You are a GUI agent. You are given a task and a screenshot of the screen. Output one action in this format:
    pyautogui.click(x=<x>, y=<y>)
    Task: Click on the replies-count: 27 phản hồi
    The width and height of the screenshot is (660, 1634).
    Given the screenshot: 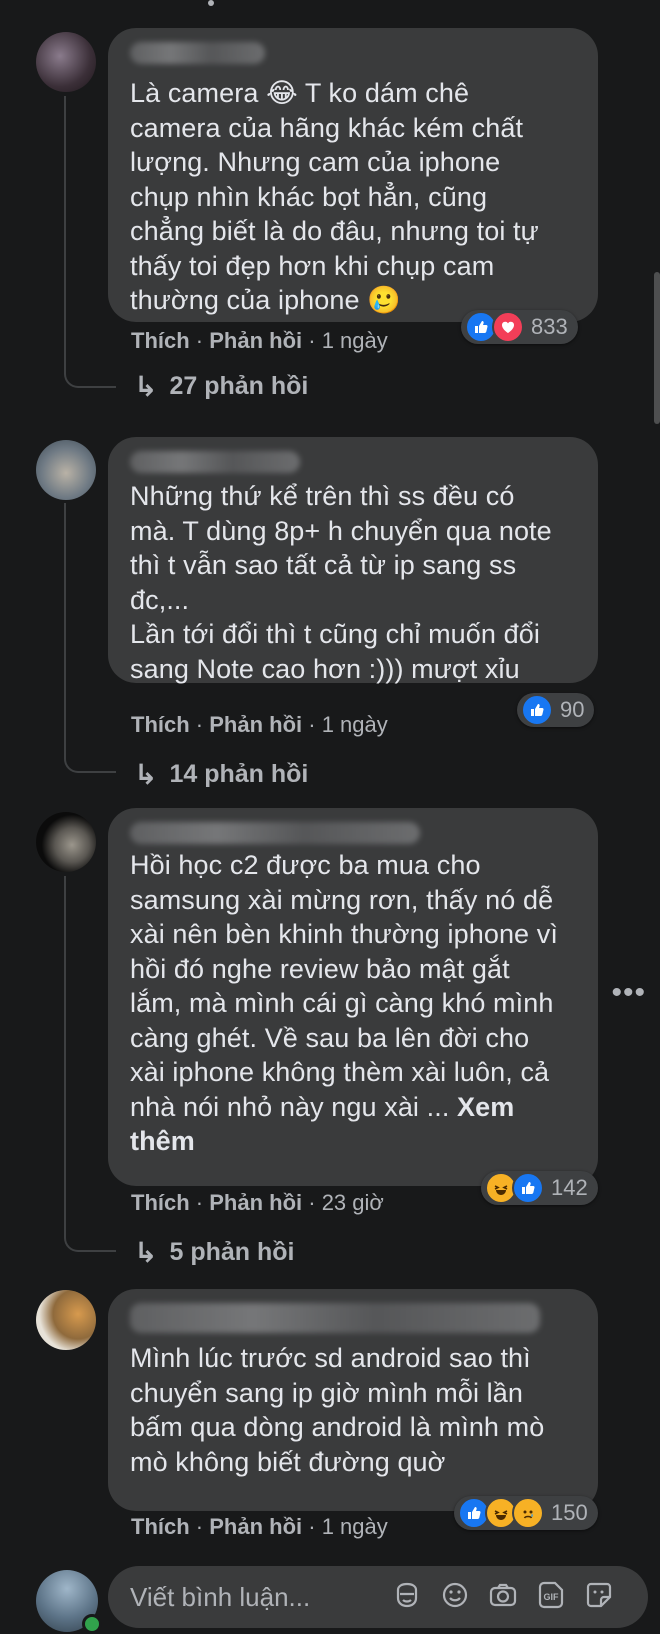 What is the action you would take?
    pyautogui.click(x=239, y=386)
    